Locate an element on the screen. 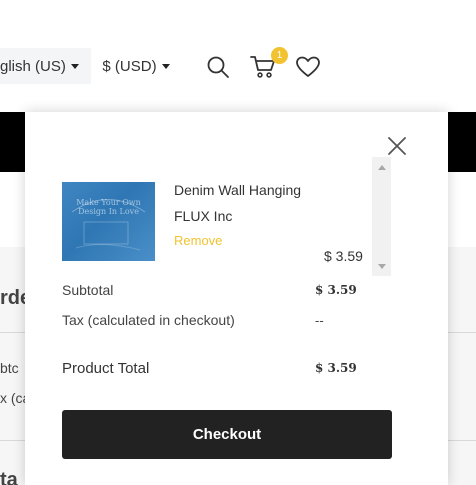  close-button is located at coordinates (397, 146).